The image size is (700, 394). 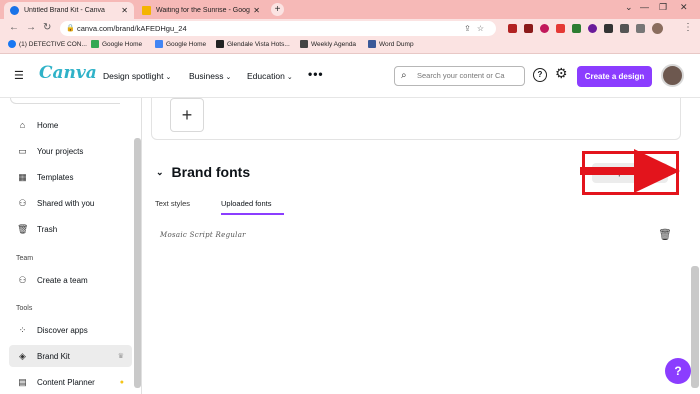 I want to click on sidebar-panel-icon, so click(x=640, y=28).